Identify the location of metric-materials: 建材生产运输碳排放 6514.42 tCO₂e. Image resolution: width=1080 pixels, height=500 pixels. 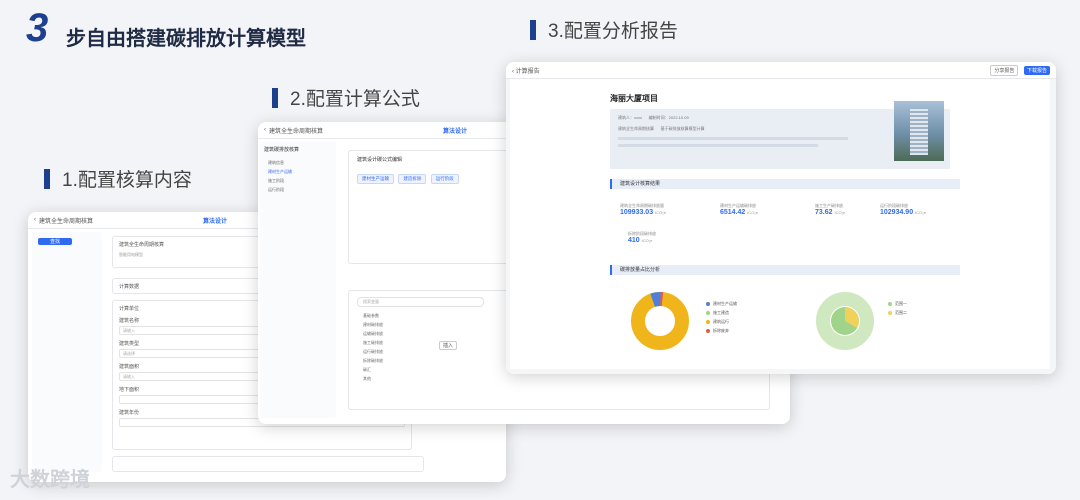
(739, 209).